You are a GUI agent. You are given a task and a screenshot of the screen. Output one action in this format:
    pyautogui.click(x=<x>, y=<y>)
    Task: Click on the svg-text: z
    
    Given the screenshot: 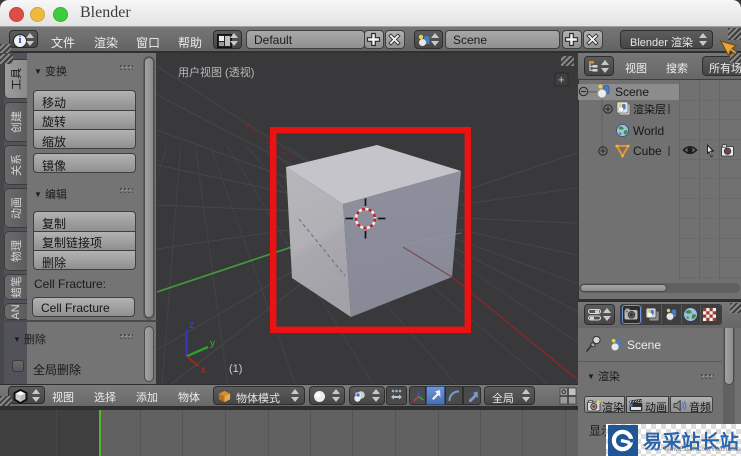 What is the action you would take?
    pyautogui.click(x=191, y=325)
    